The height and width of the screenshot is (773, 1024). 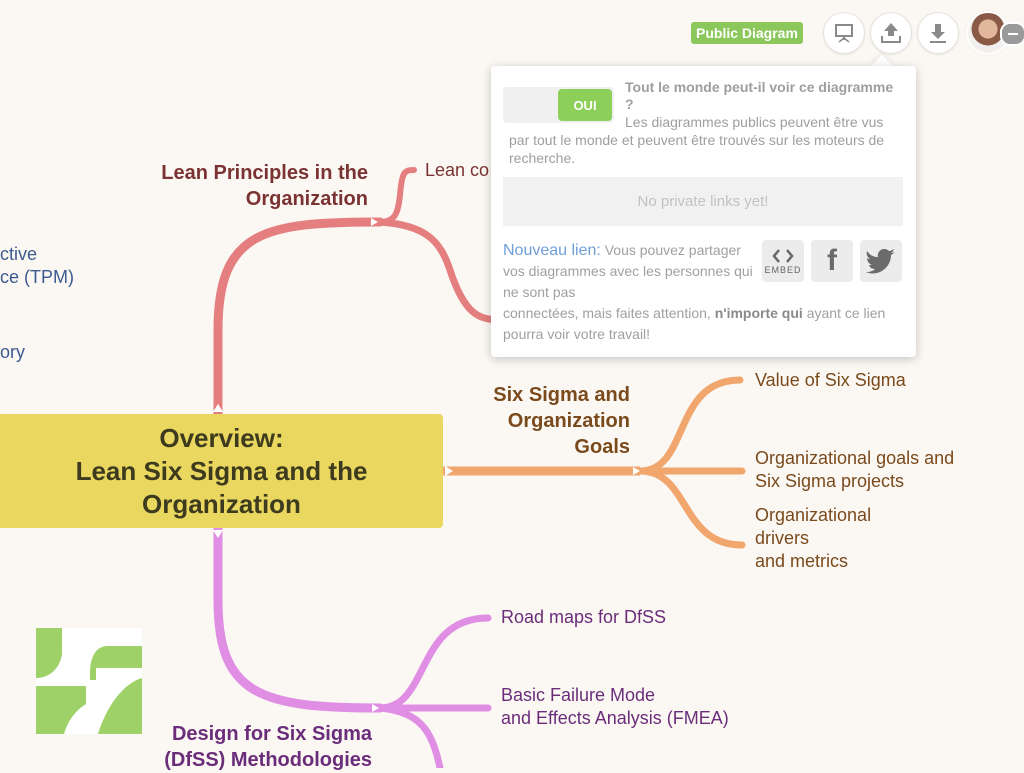 What do you see at coordinates (89, 681) in the screenshot?
I see `app-logo-icon` at bounding box center [89, 681].